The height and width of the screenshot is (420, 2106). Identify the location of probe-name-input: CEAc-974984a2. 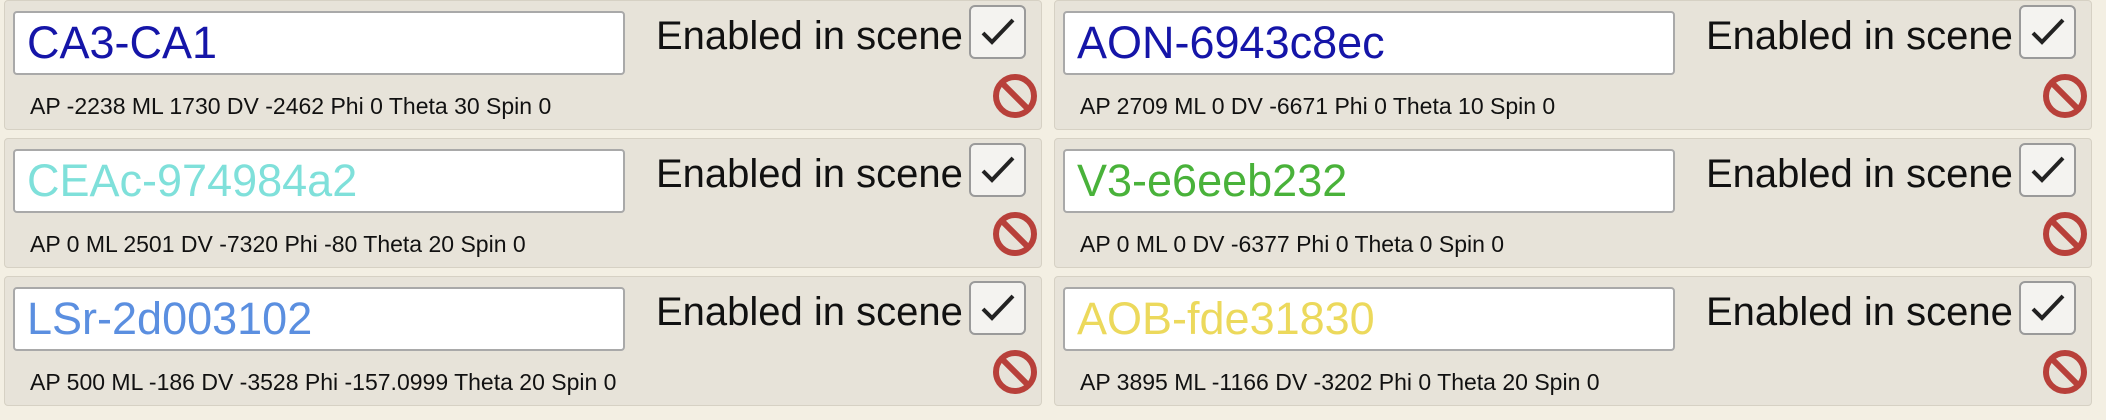
(319, 181).